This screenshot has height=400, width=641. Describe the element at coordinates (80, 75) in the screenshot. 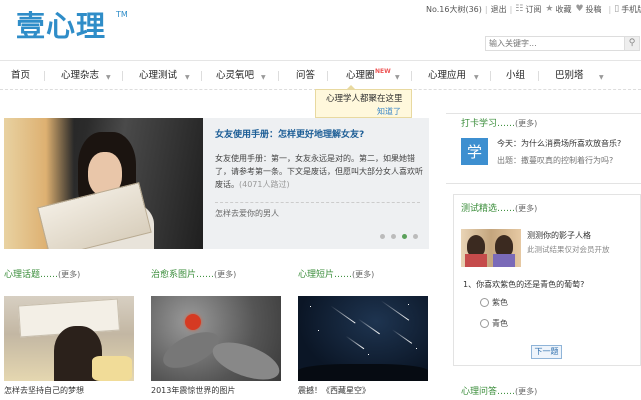

I see `nav-magazine: 心理杂志` at that location.